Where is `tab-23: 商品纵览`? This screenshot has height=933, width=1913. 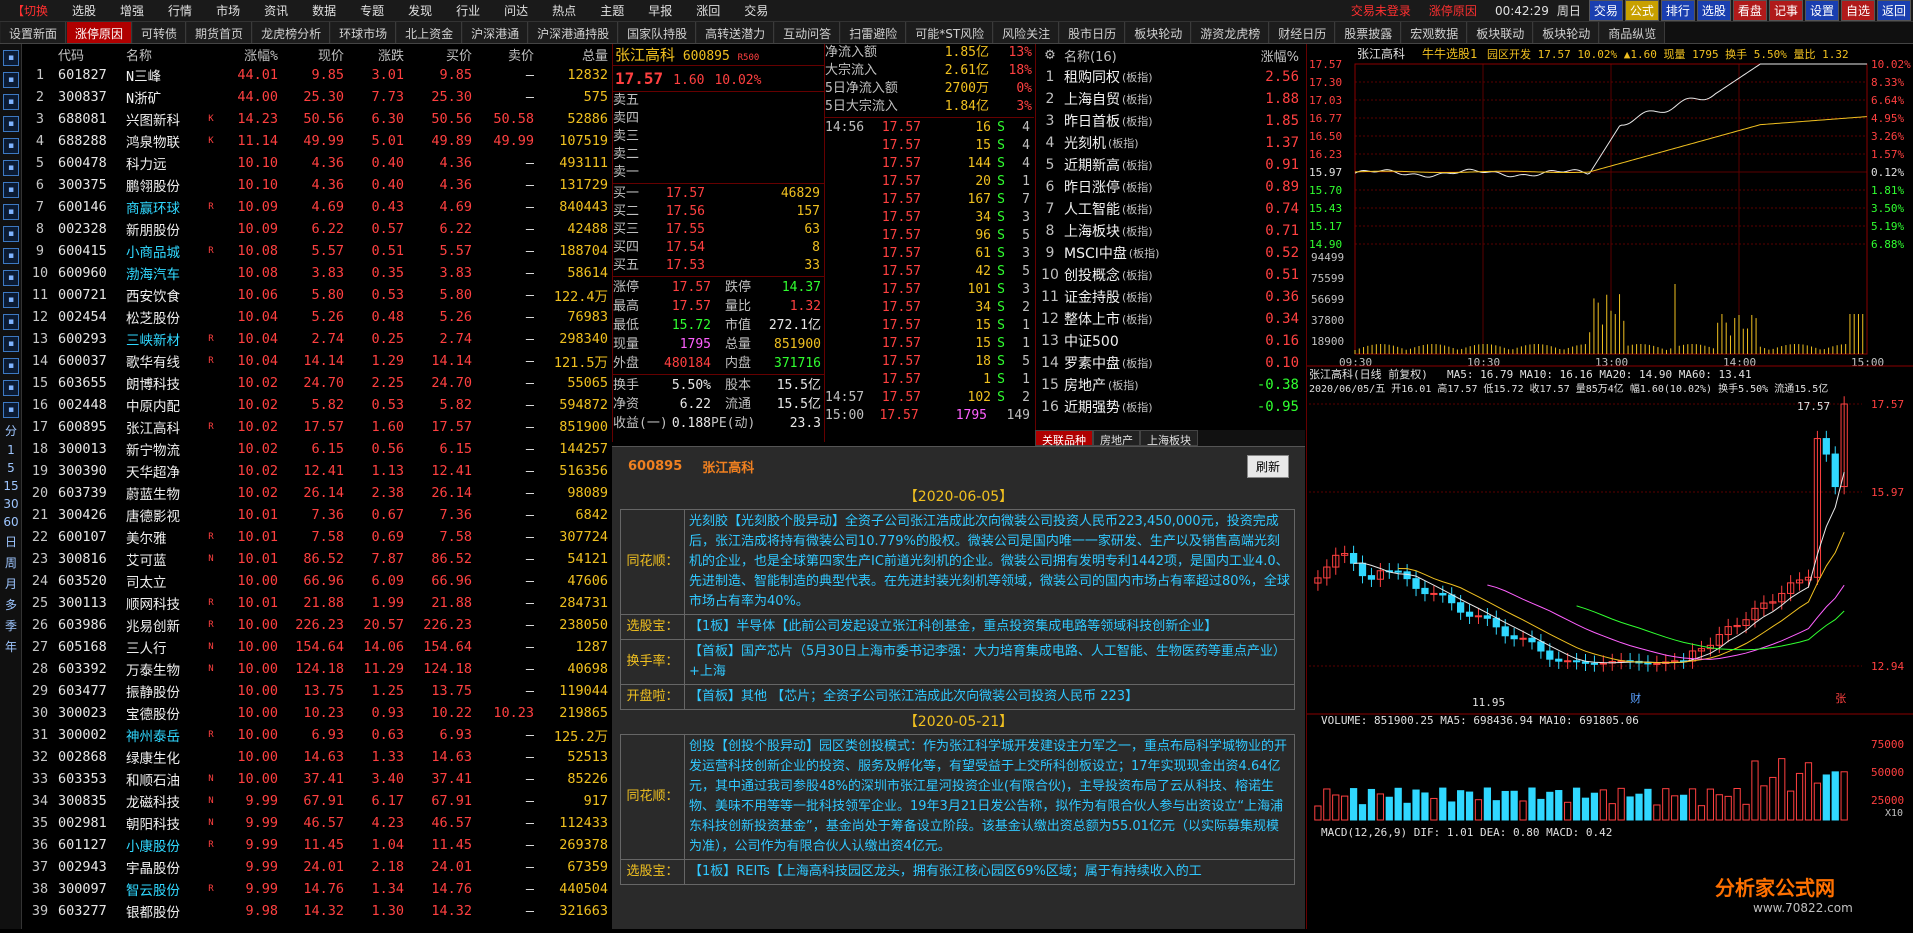 tab-23: 商品纵览 is located at coordinates (1632, 32).